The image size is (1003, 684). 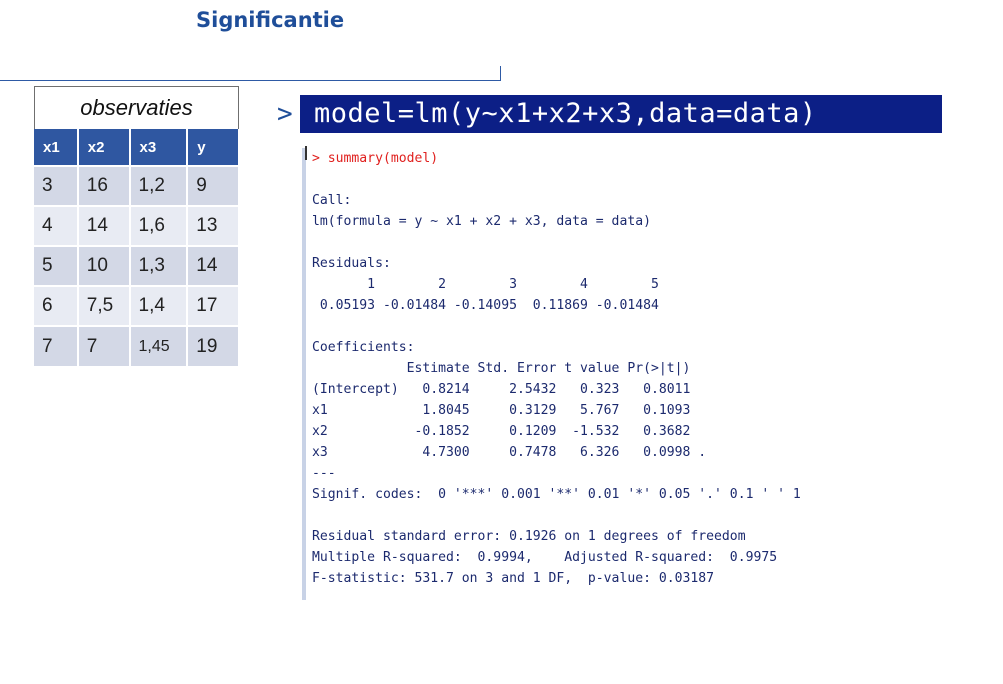 I want to click on table-header-row: x1 x2 x3 y, so click(x=137, y=147).